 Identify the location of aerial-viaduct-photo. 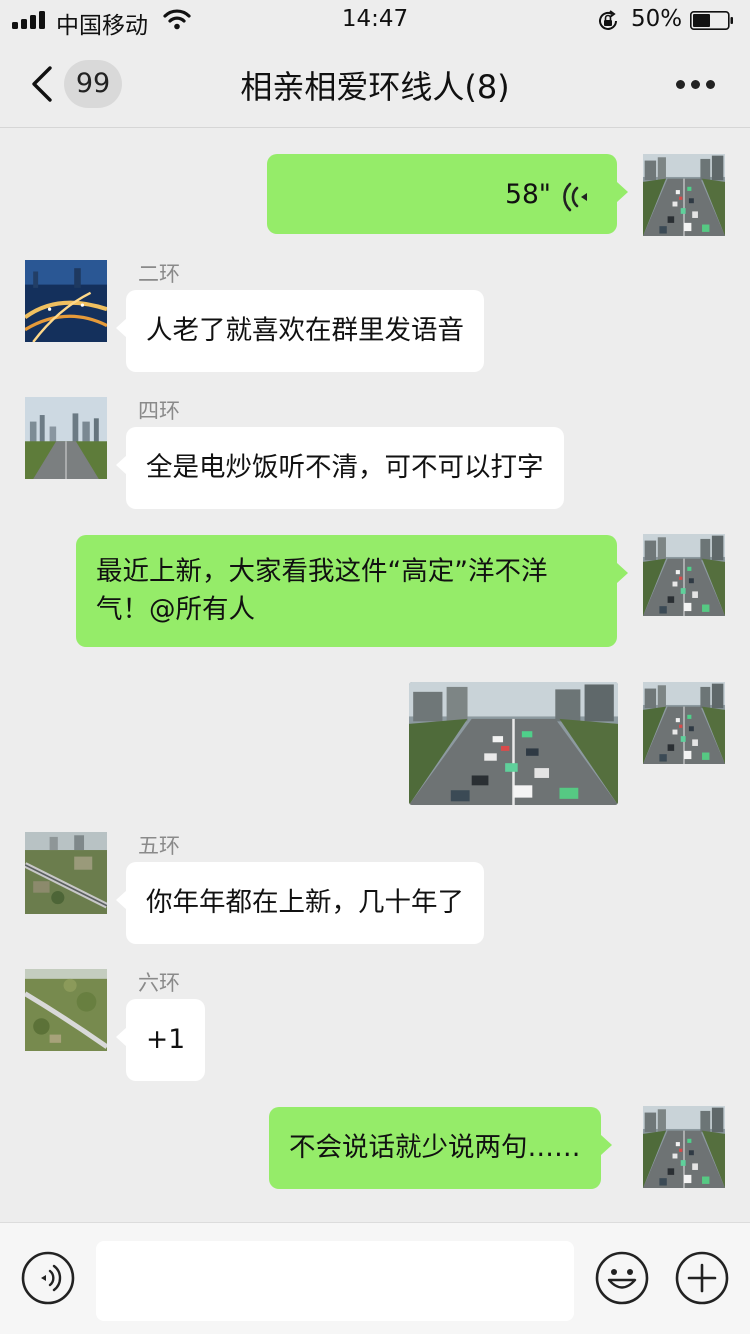
(66, 1010).